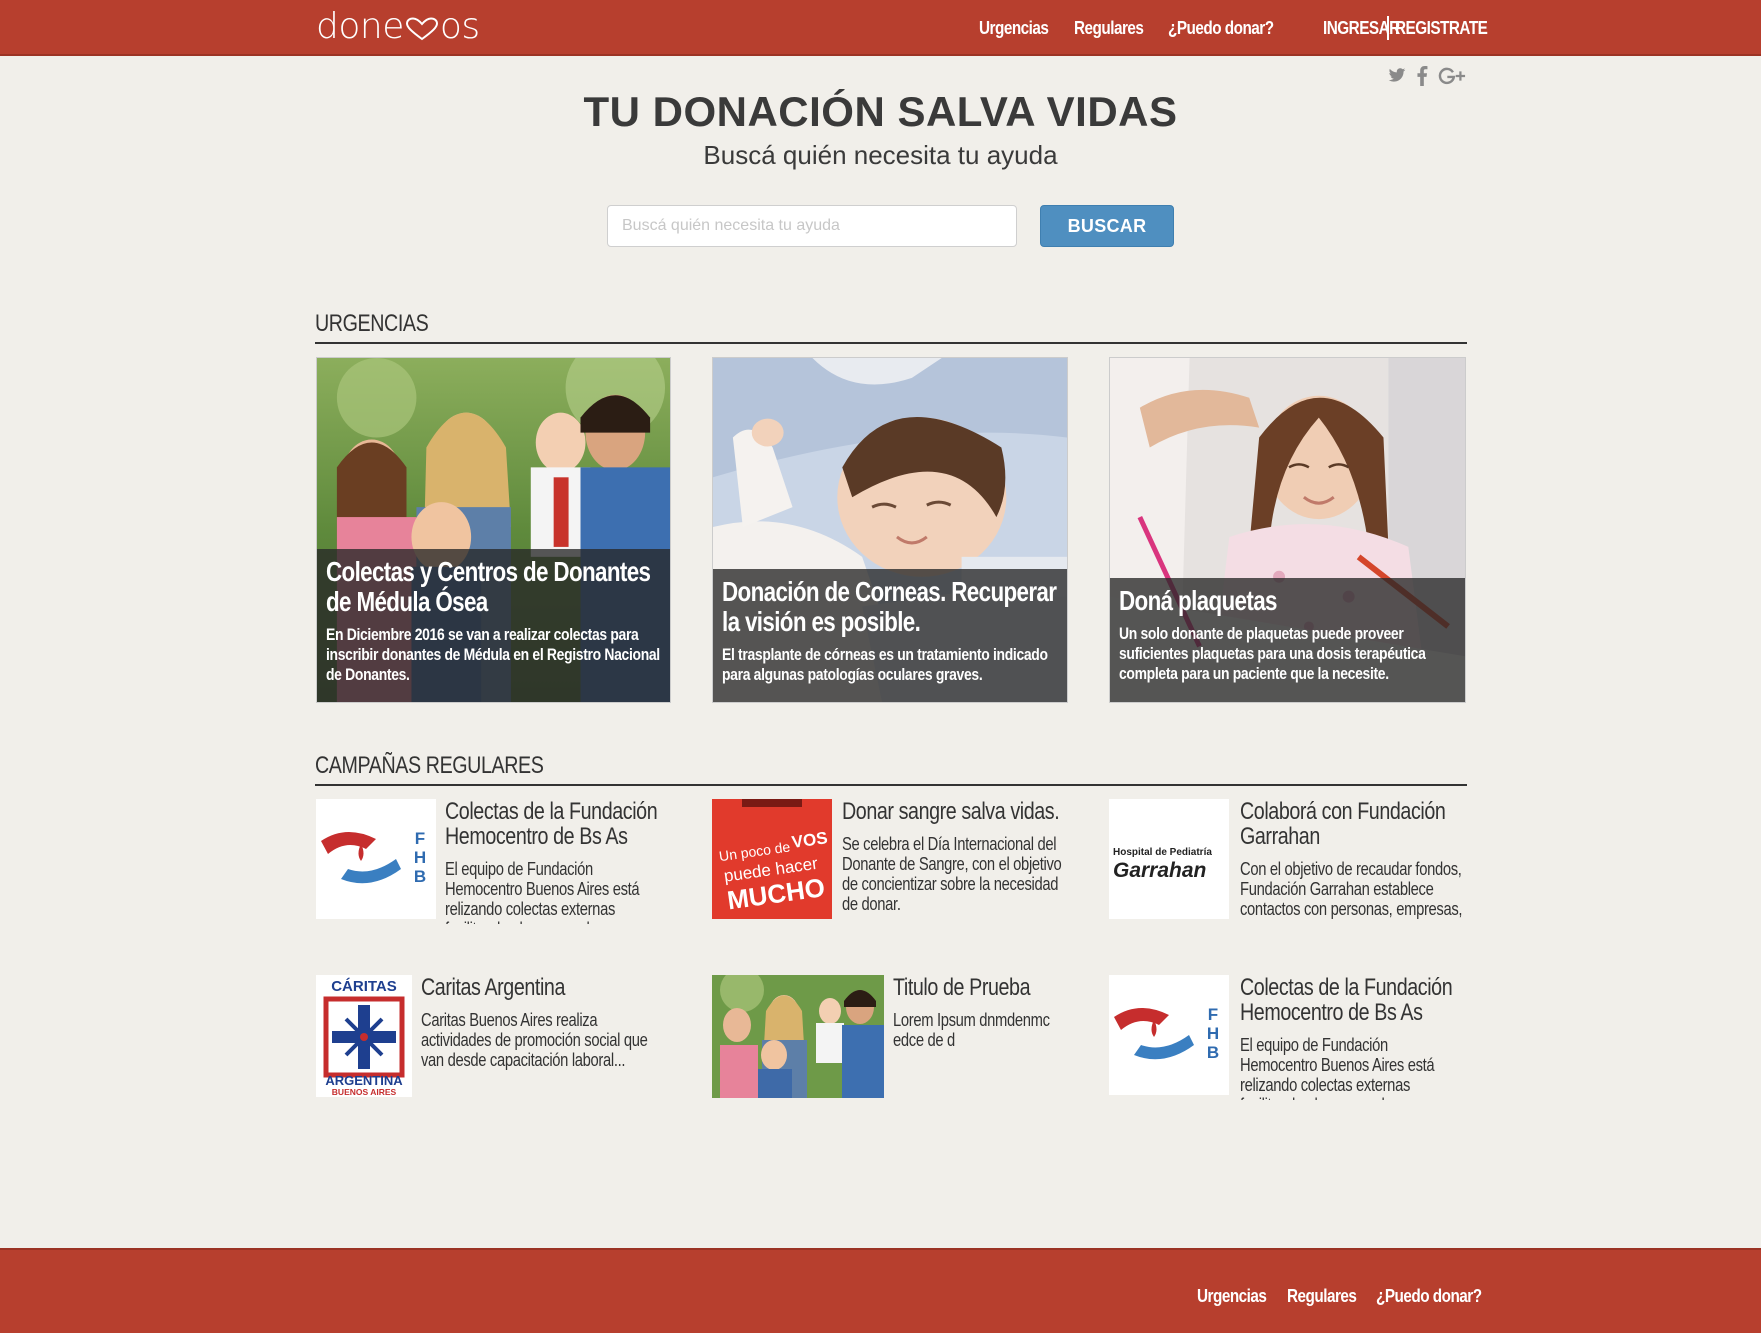 This screenshot has width=1761, height=1333. I want to click on campaign-title: Caritas Argentina, so click(546, 987).